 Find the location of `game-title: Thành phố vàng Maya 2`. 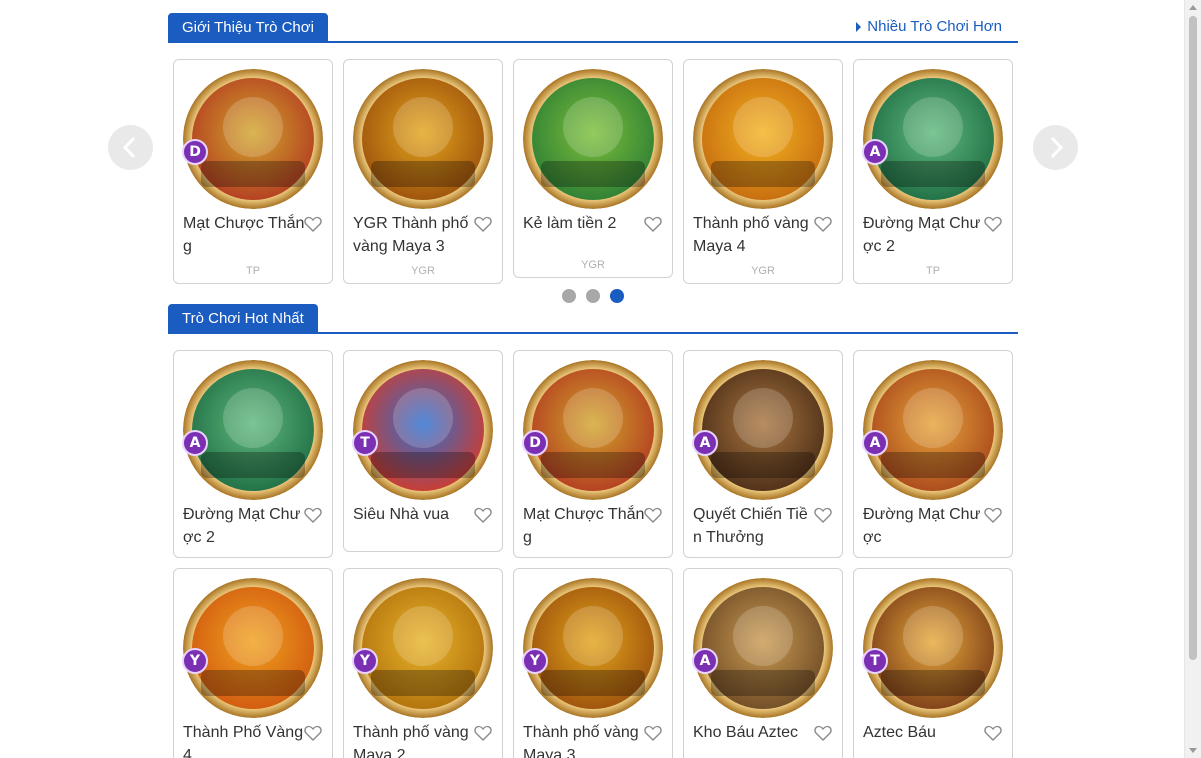

game-title: Thành phố vàng Maya 2 is located at coordinates (411, 741).